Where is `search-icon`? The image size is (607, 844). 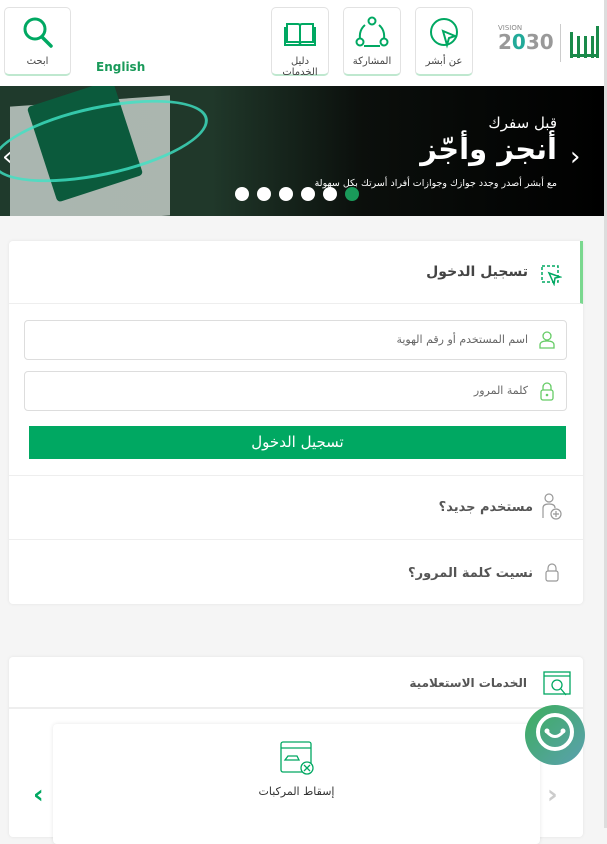 search-icon is located at coordinates (38, 32).